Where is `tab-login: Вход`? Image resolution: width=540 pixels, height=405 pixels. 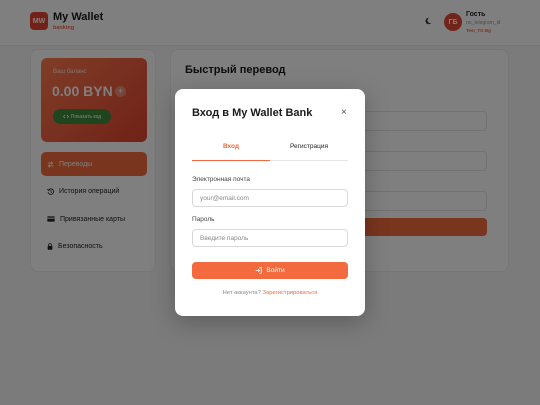 tab-login: Вход is located at coordinates (231, 149).